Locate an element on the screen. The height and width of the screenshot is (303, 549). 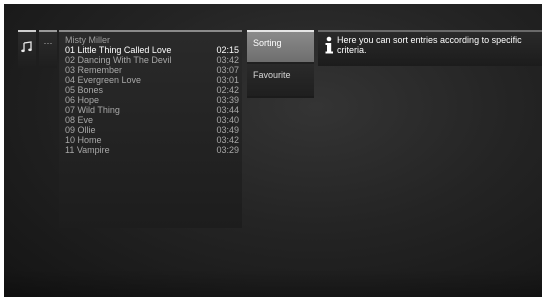
ellipsis-icon: ··· is located at coordinates (48, 43).